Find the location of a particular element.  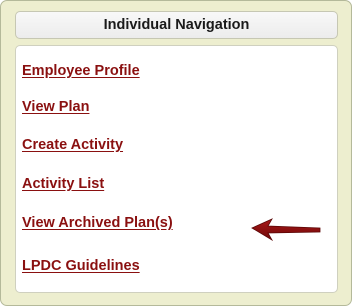

panel-title: Individual Navigation is located at coordinates (176, 25).